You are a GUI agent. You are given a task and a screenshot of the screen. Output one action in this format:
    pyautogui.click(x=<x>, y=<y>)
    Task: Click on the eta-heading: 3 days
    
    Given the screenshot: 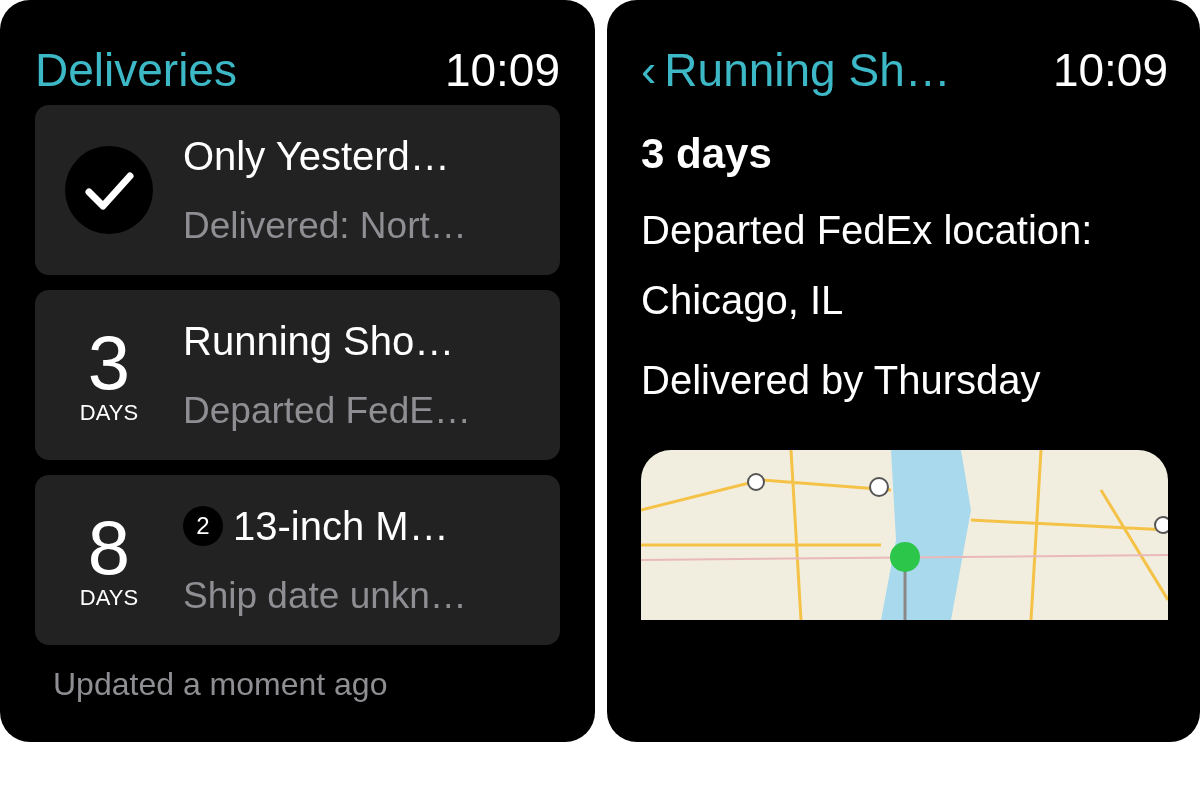 What is the action you would take?
    pyautogui.click(x=707, y=154)
    